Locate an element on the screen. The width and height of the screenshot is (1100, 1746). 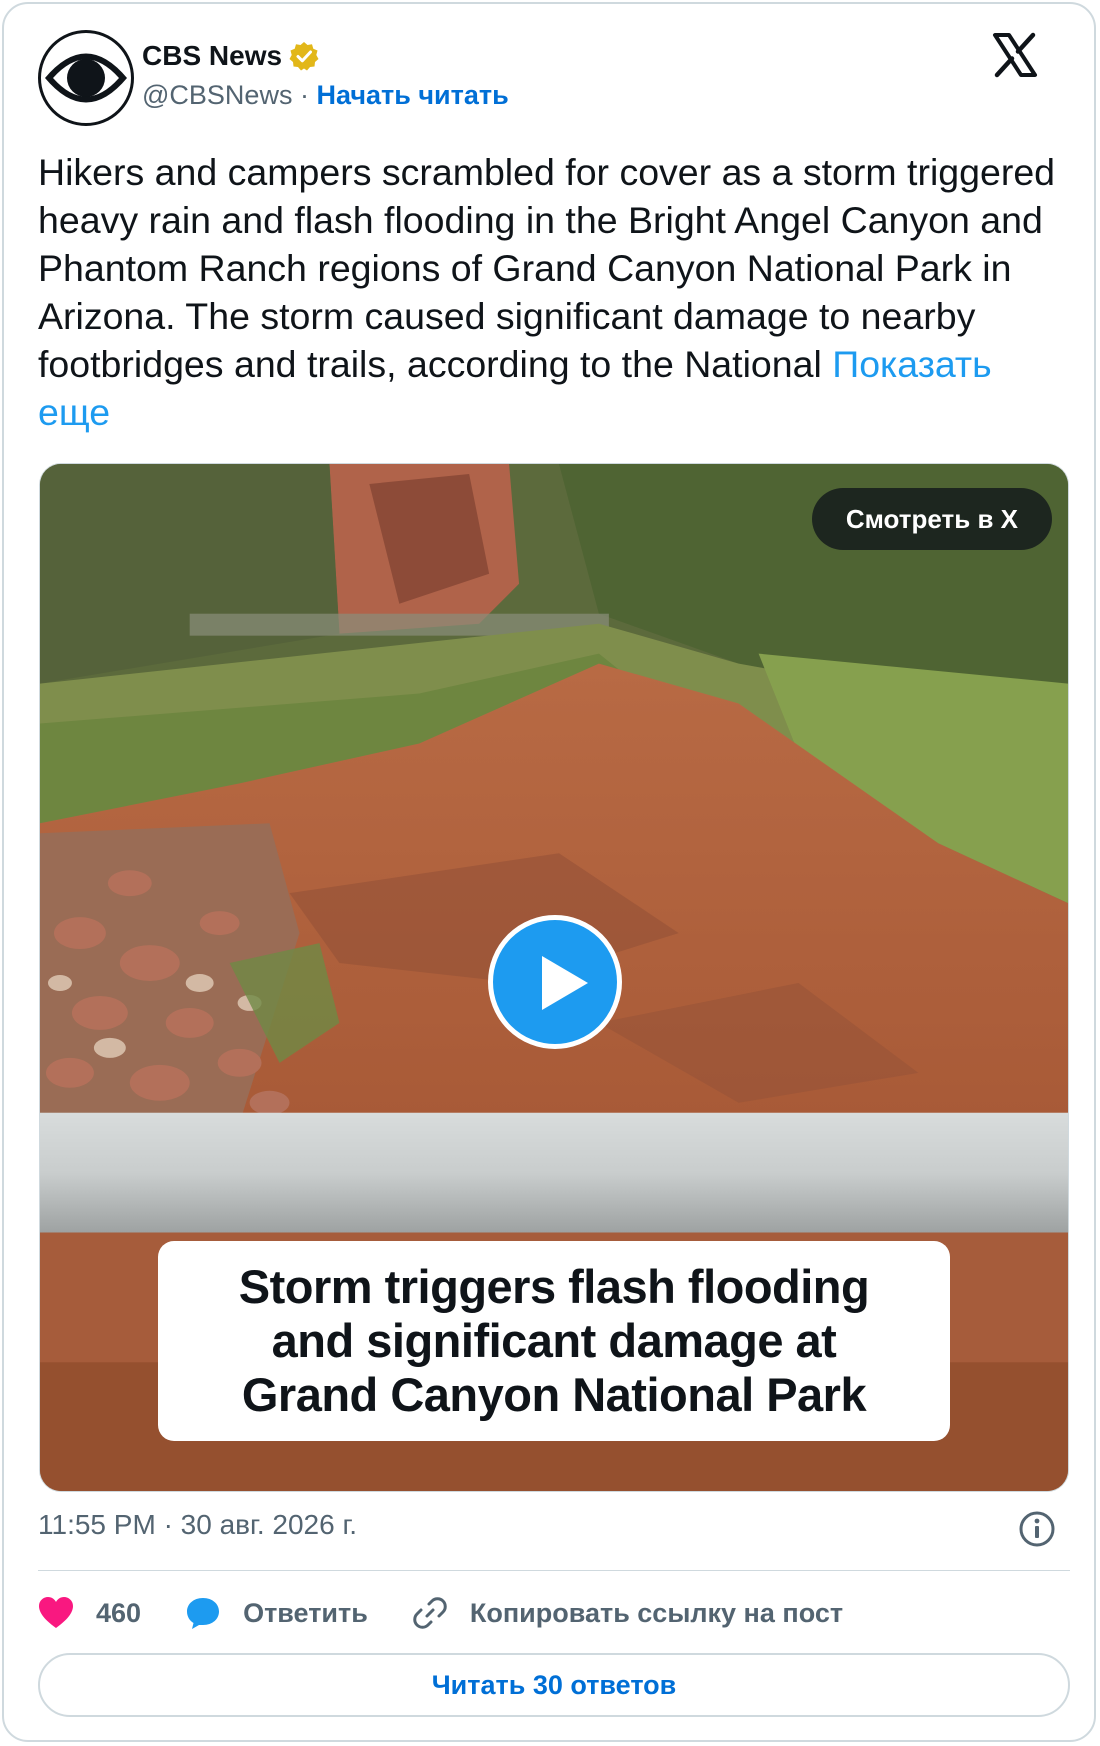
post-timestamp: 11:55 PM · 30 авг. 2026 г. is located at coordinates (197, 1525).